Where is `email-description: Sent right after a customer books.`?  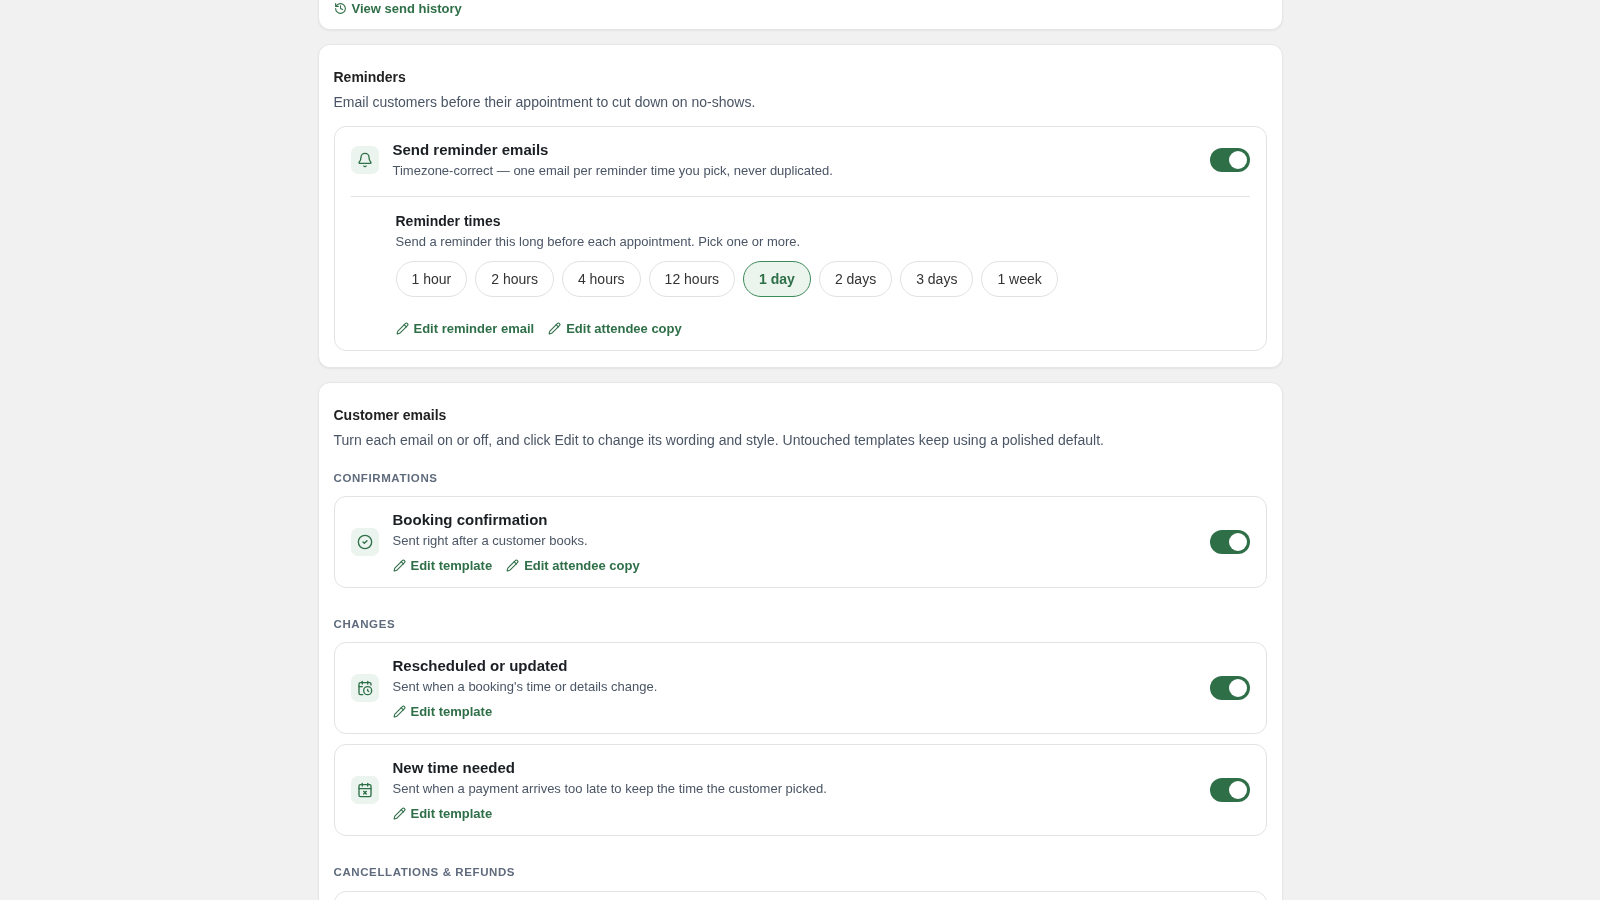
email-description: Sent right after a customer books. is located at coordinates (490, 540).